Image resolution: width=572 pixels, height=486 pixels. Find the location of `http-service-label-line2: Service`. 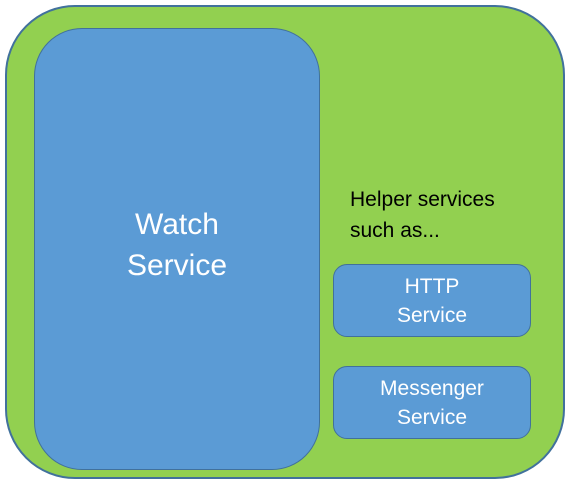

http-service-label-line2: Service is located at coordinates (432, 315).